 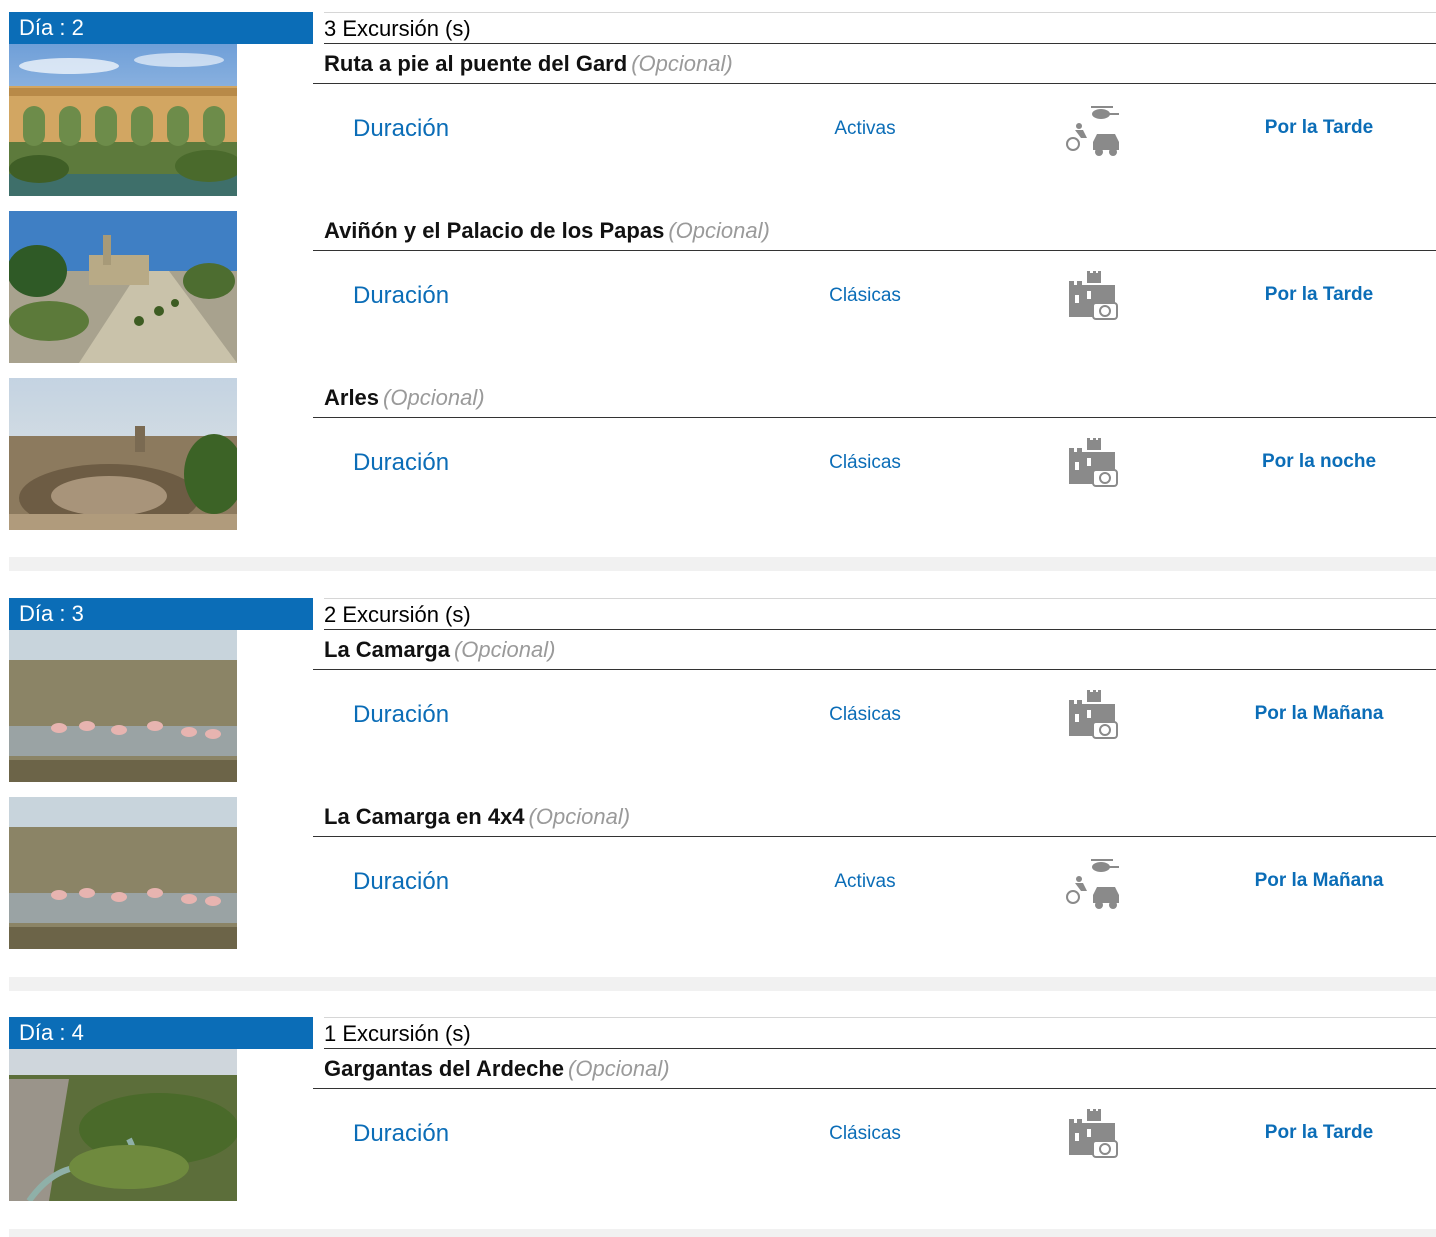 I want to click on excursion-title: Ruta a pie al puente del Gard (Opcional), so click(x=874, y=64).